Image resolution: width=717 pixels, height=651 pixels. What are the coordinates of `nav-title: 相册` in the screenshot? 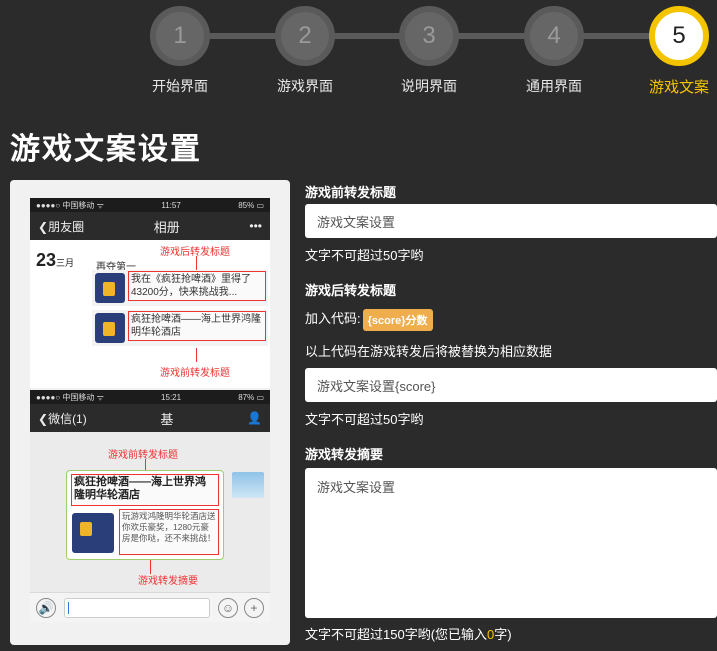 It's located at (166, 227).